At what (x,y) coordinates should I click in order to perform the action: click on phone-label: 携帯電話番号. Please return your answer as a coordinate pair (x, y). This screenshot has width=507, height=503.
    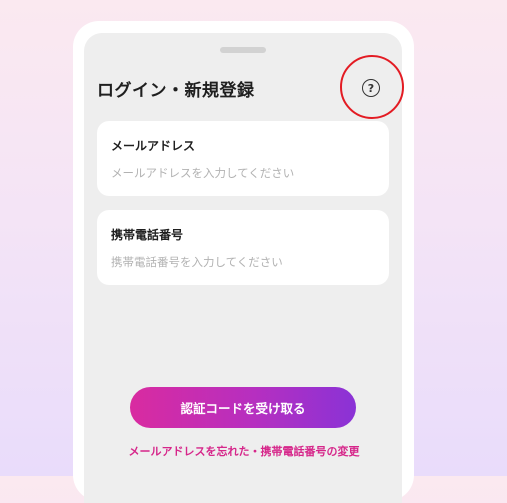
    Looking at the image, I should click on (147, 235).